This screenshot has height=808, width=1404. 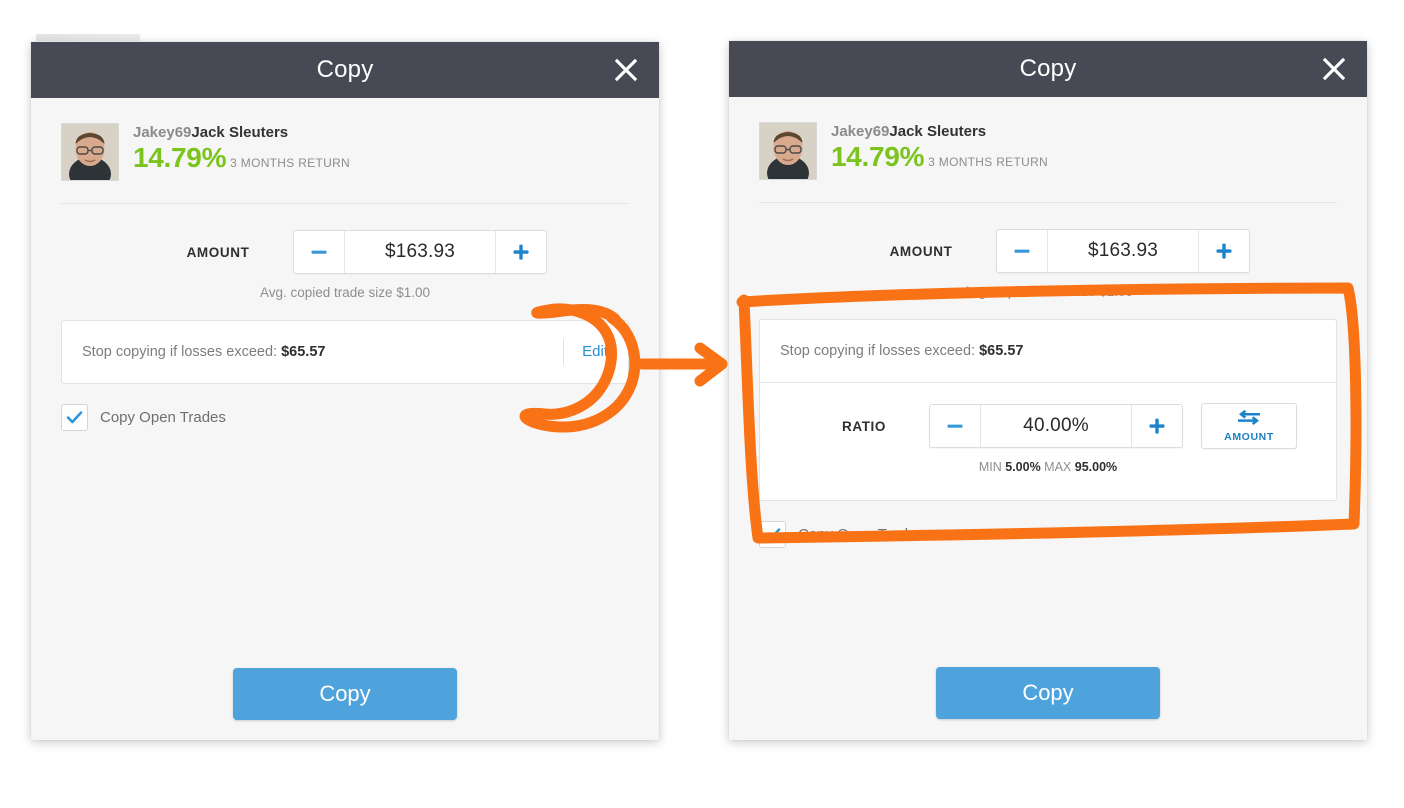 I want to click on dialog-header-after: Copy, so click(x=1048, y=69).